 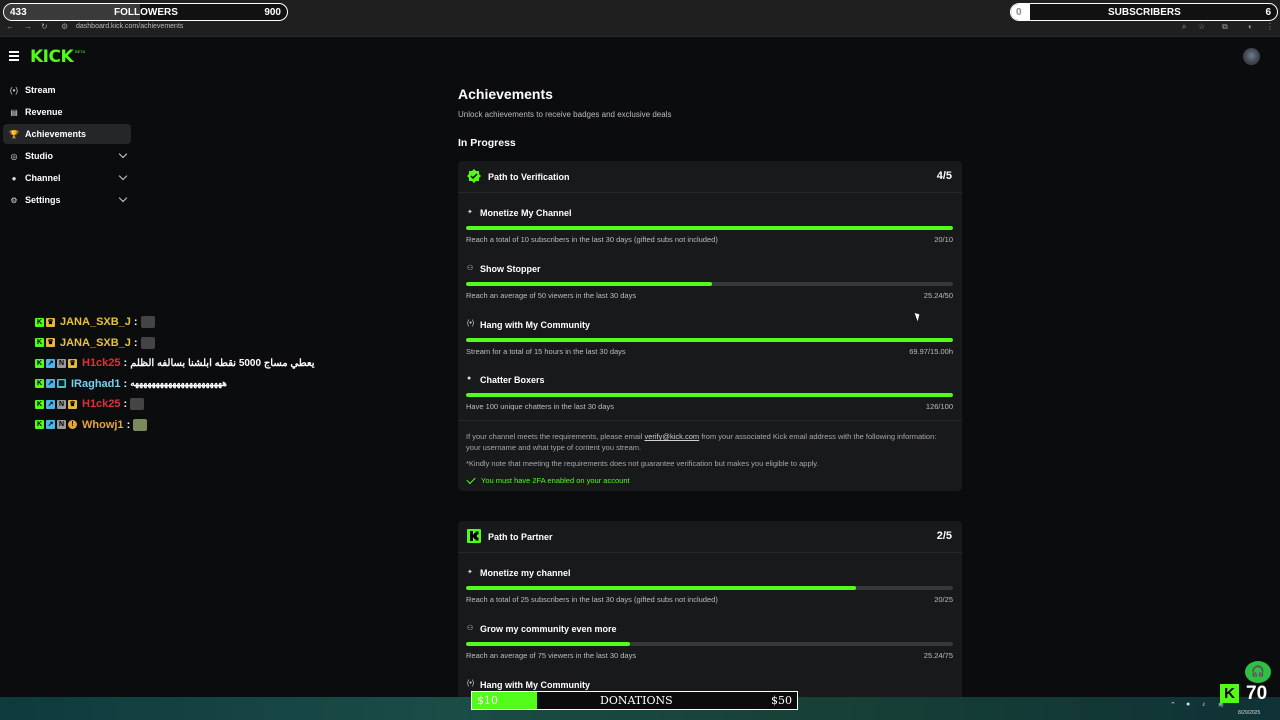 I want to click on donations-goal: $50, so click(x=781, y=700).